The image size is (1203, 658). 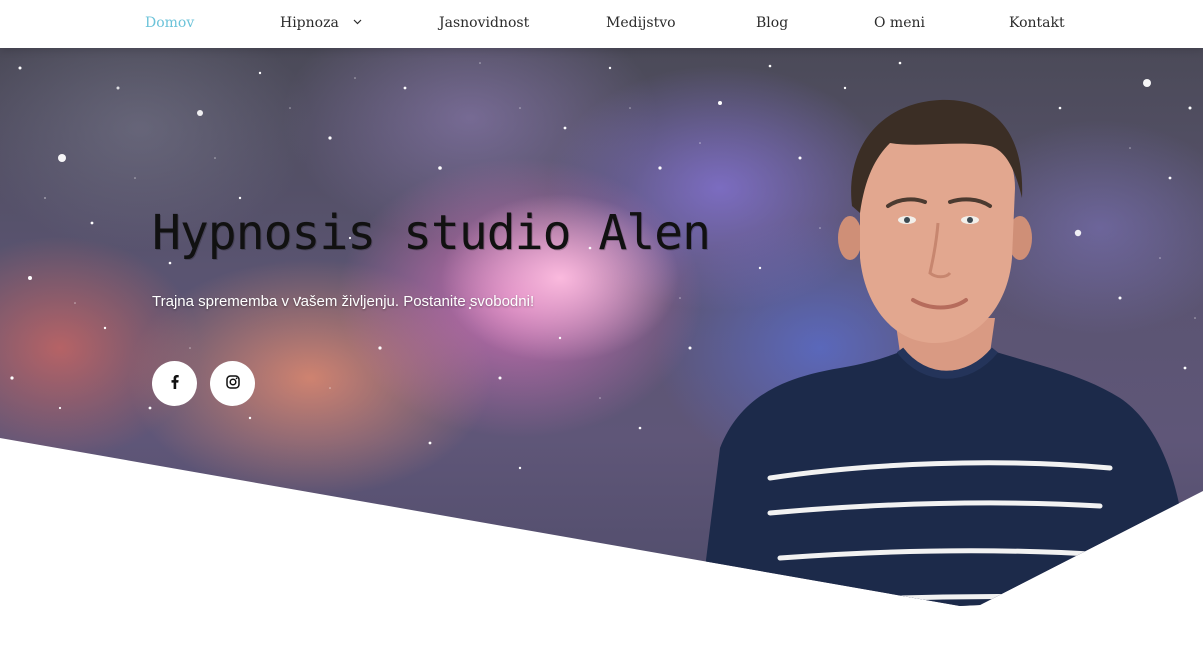 I want to click on nav-item-jasnovidnost: Jasnovidnost, so click(x=484, y=24).